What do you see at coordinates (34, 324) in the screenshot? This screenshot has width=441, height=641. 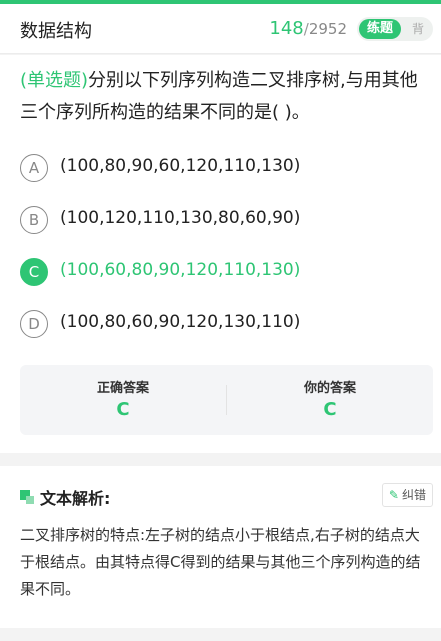 I see `option-d-badge: D` at bounding box center [34, 324].